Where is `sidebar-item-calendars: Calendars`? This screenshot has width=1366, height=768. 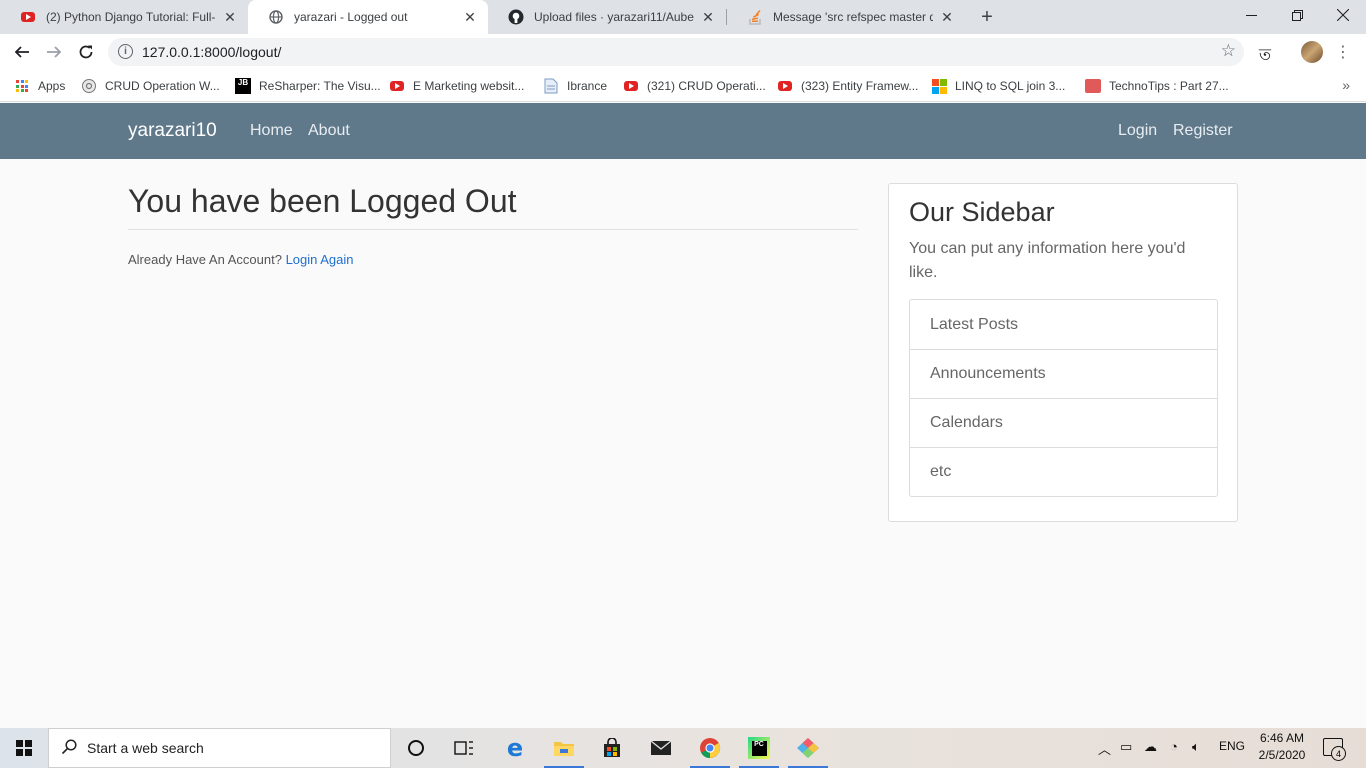 sidebar-item-calendars: Calendars is located at coordinates (1063, 422).